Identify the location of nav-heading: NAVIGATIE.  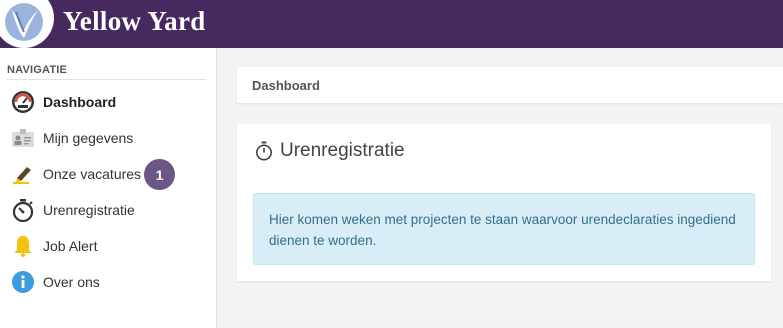
(37, 70).